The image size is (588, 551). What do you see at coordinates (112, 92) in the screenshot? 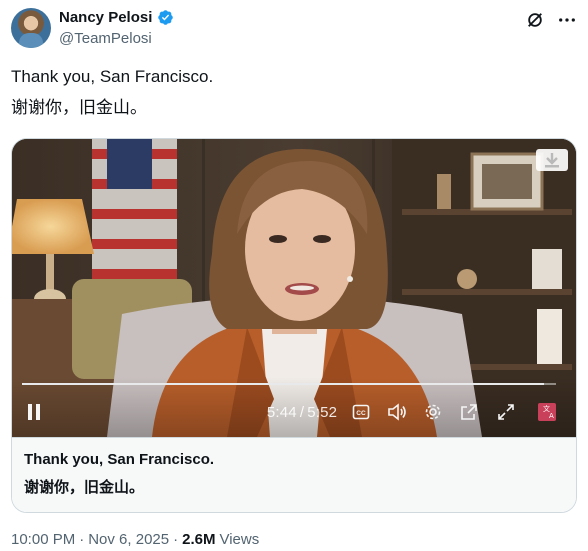
I see `tweet-text: Thank you, San Francisco. 谢谢你，旧金山。` at bounding box center [112, 92].